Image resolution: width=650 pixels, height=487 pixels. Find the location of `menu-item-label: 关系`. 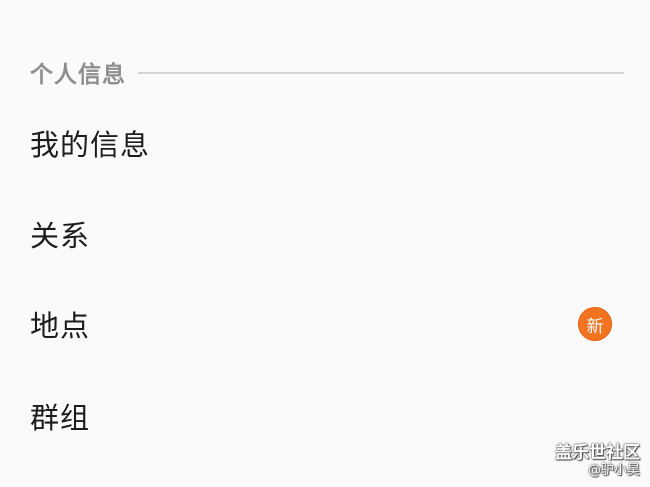

menu-item-label: 关系 is located at coordinates (60, 236).